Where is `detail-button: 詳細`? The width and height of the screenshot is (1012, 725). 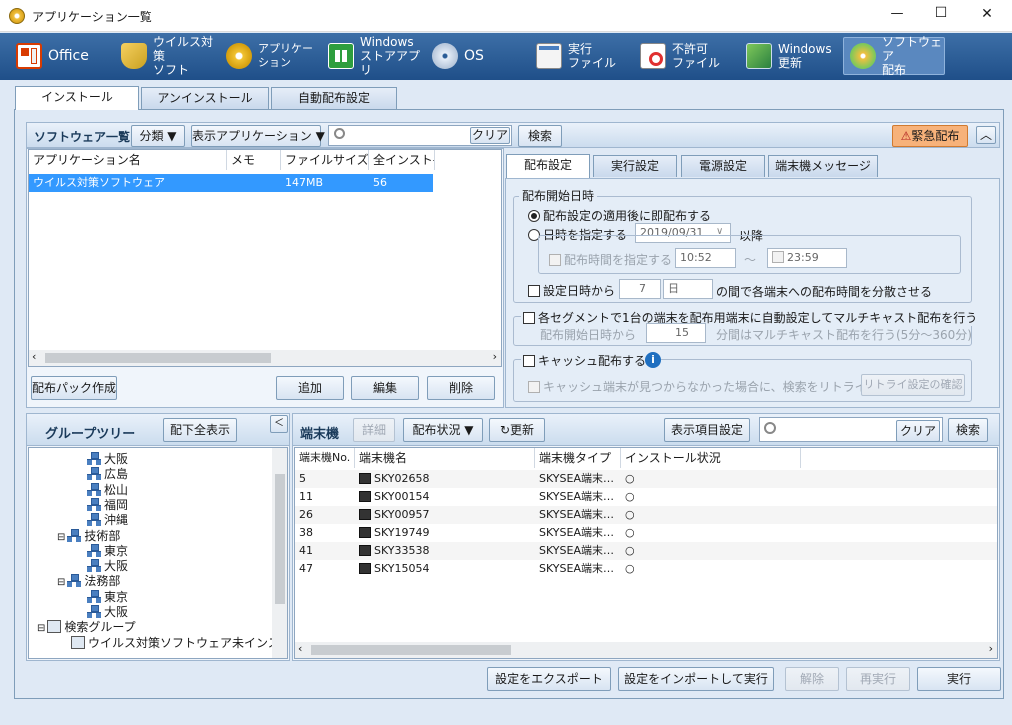 detail-button: 詳細 is located at coordinates (374, 430).